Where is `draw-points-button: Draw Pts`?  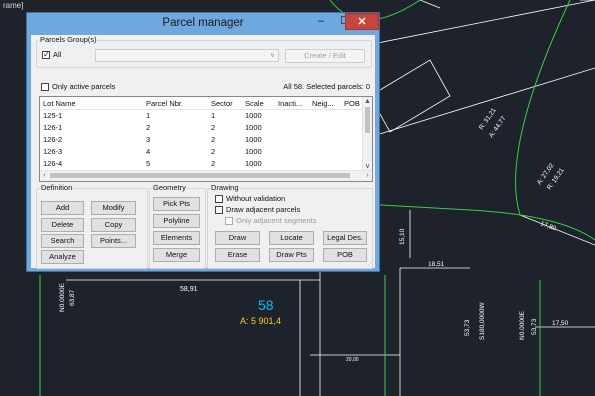
draw-points-button: Draw Pts is located at coordinates (291, 255).